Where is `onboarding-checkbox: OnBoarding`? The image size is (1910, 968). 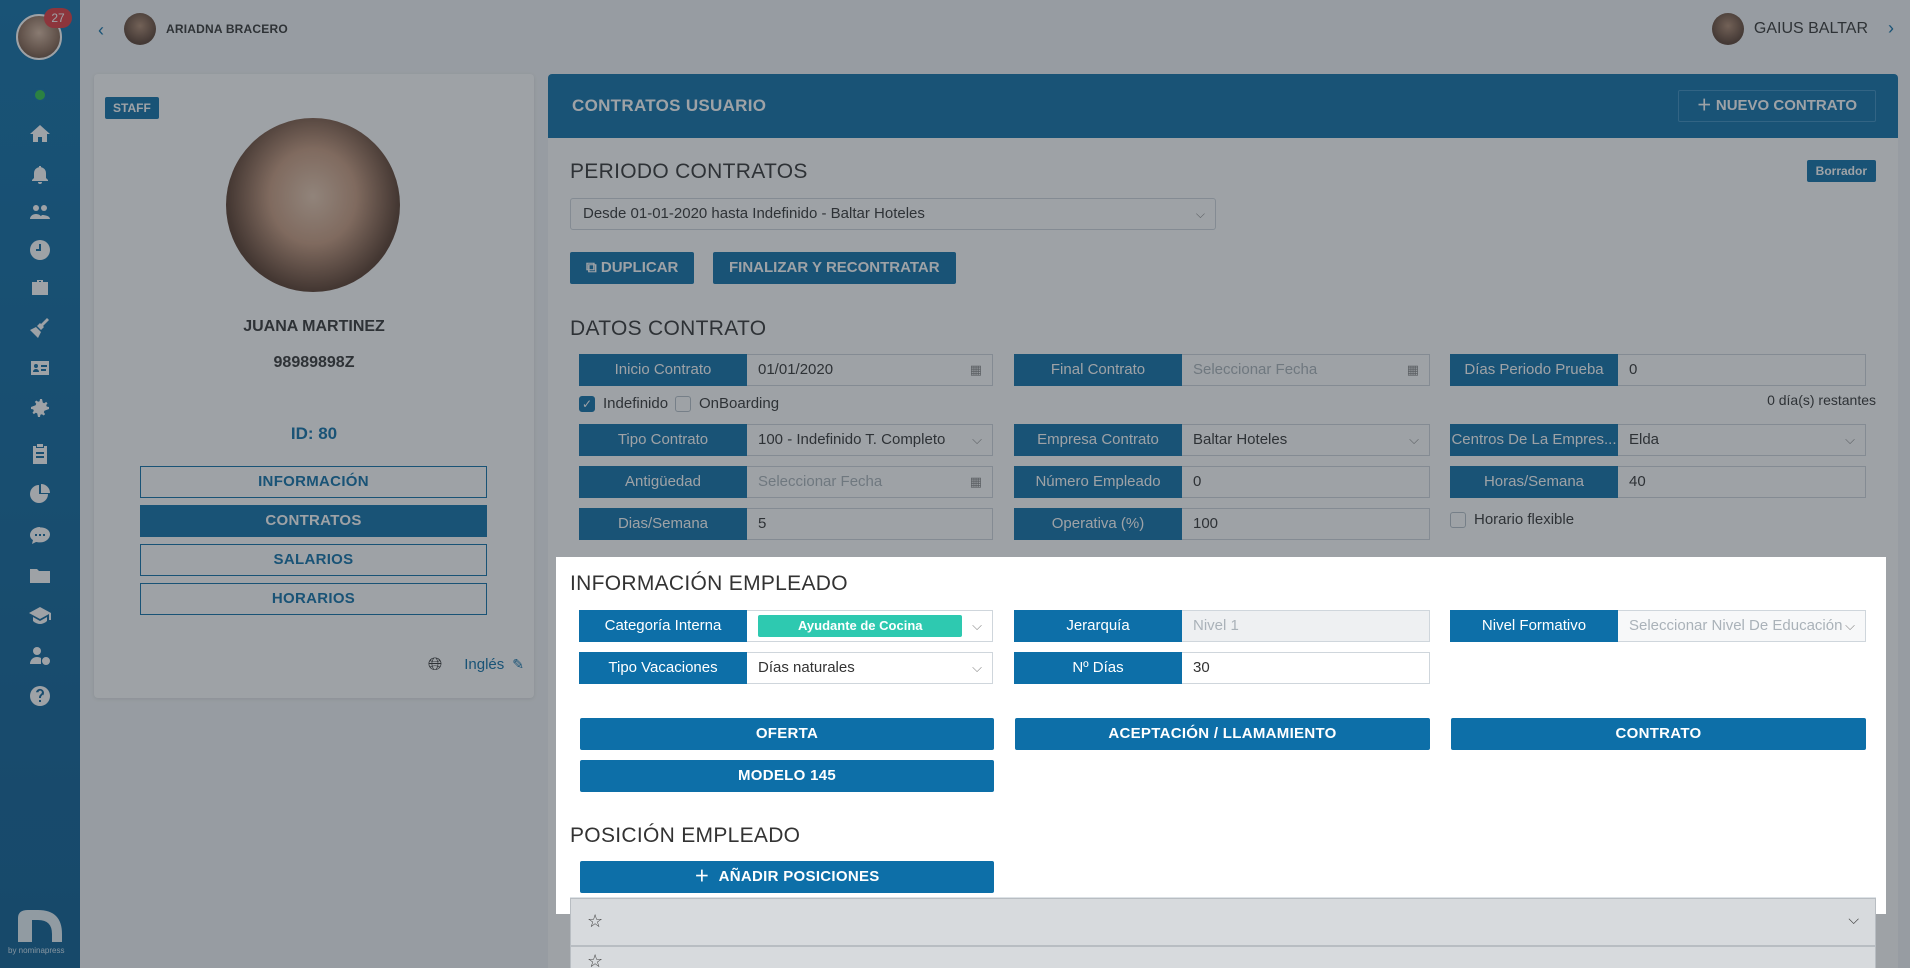
onboarding-checkbox: OnBoarding is located at coordinates (727, 403).